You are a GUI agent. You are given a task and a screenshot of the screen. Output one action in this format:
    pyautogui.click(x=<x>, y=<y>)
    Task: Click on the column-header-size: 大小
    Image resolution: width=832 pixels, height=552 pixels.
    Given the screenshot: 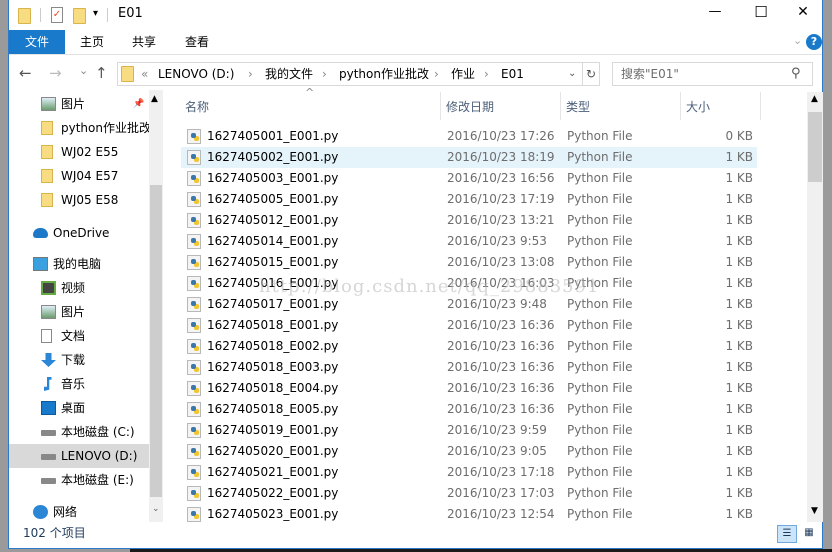 What is the action you would take?
    pyautogui.click(x=698, y=107)
    